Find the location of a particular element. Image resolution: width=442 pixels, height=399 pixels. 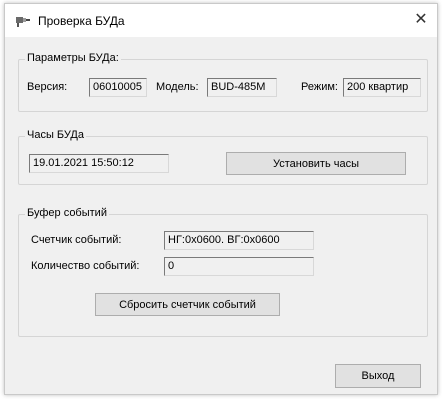

set-clock-button: Установить часы is located at coordinates (316, 163).